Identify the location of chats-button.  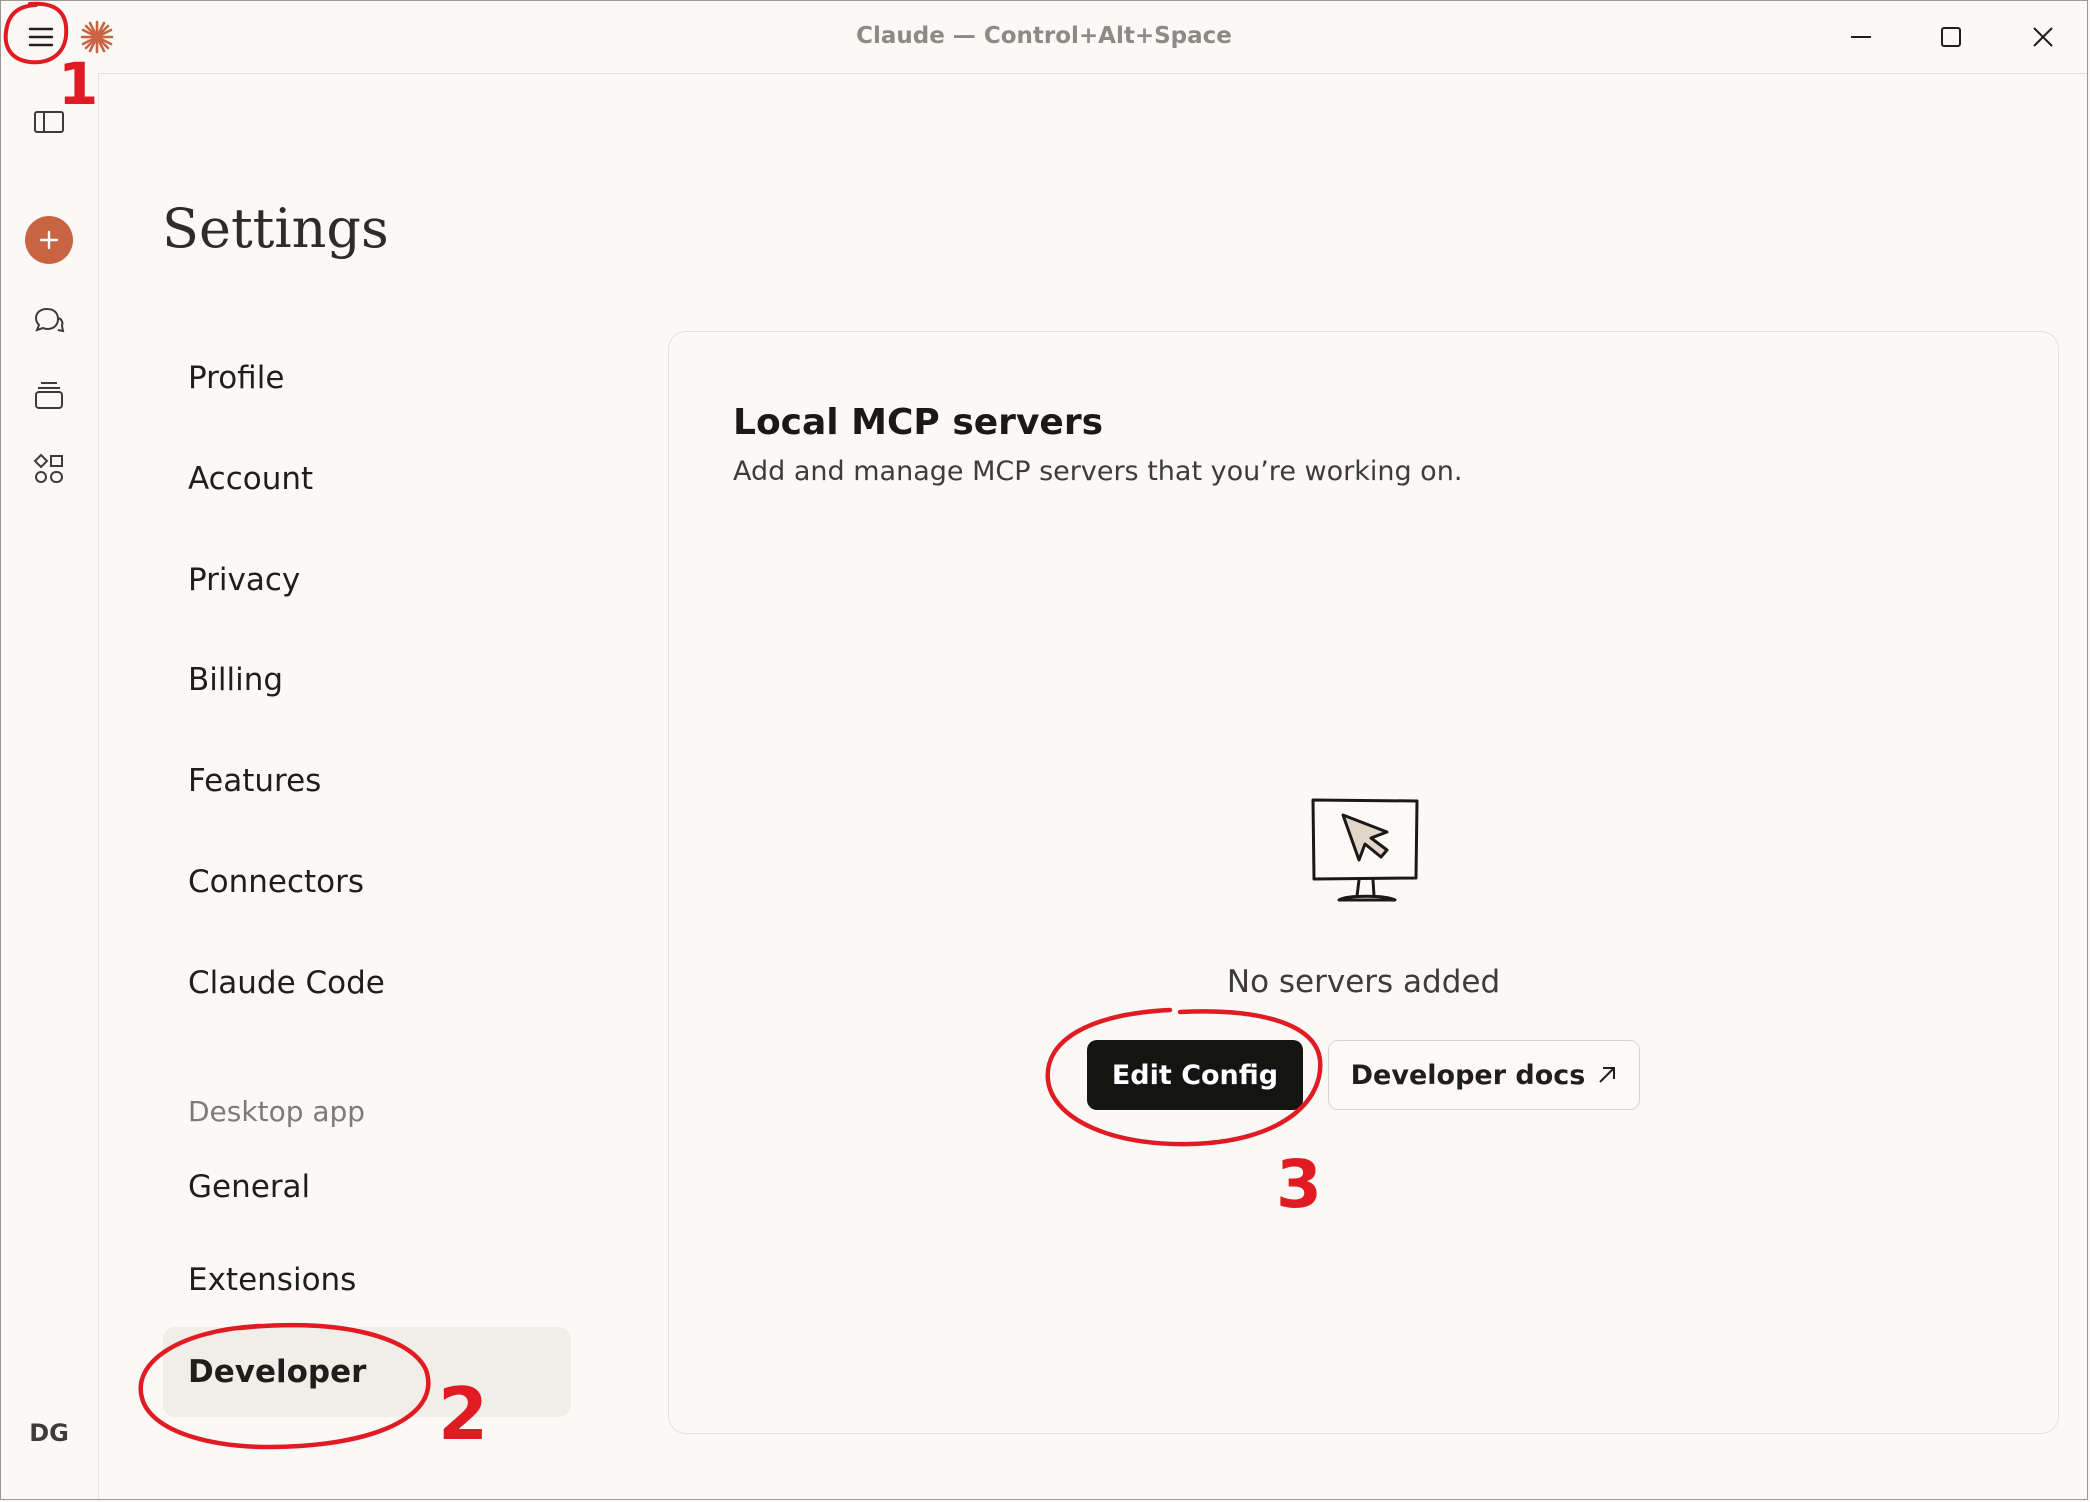
(49, 321).